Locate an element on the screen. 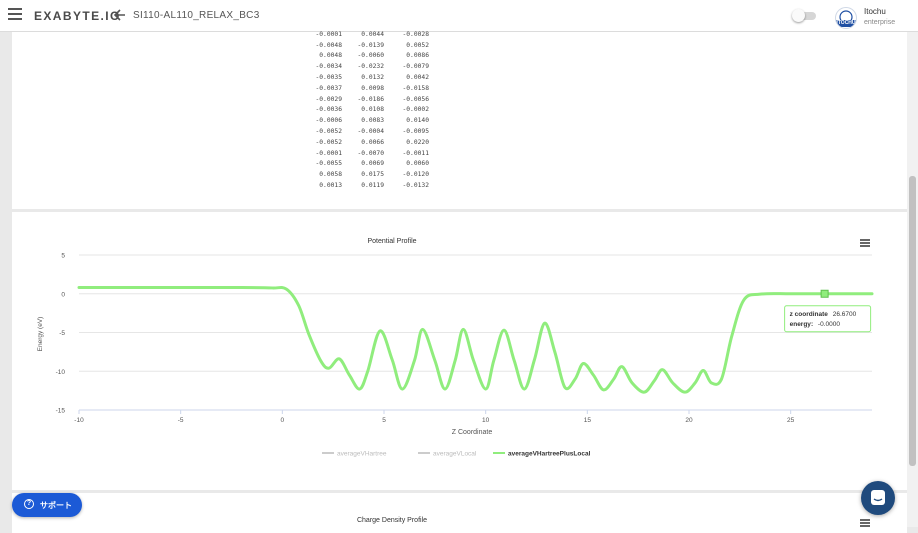 This screenshot has width=918, height=533. table-row: 0.0058 0.0175 -0.0120 is located at coordinates (370, 174).